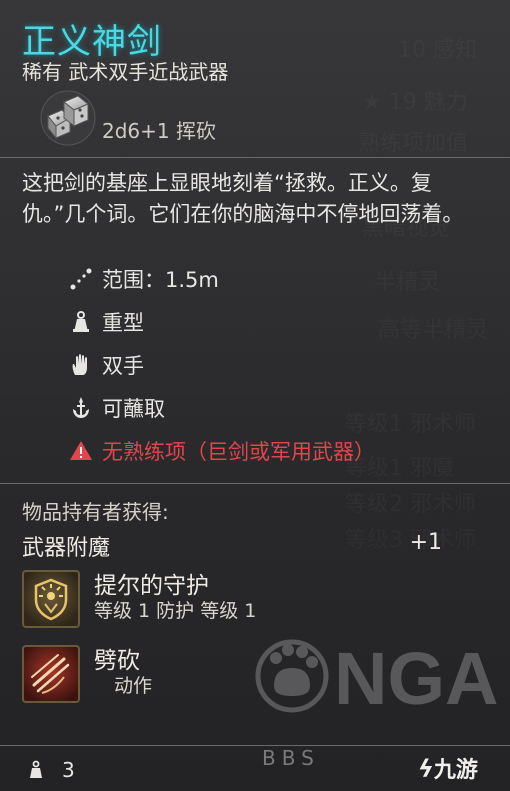 The height and width of the screenshot is (791, 510). Describe the element at coordinates (159, 130) in the screenshot. I see `damage-text: 2d6+1 挥砍` at that location.